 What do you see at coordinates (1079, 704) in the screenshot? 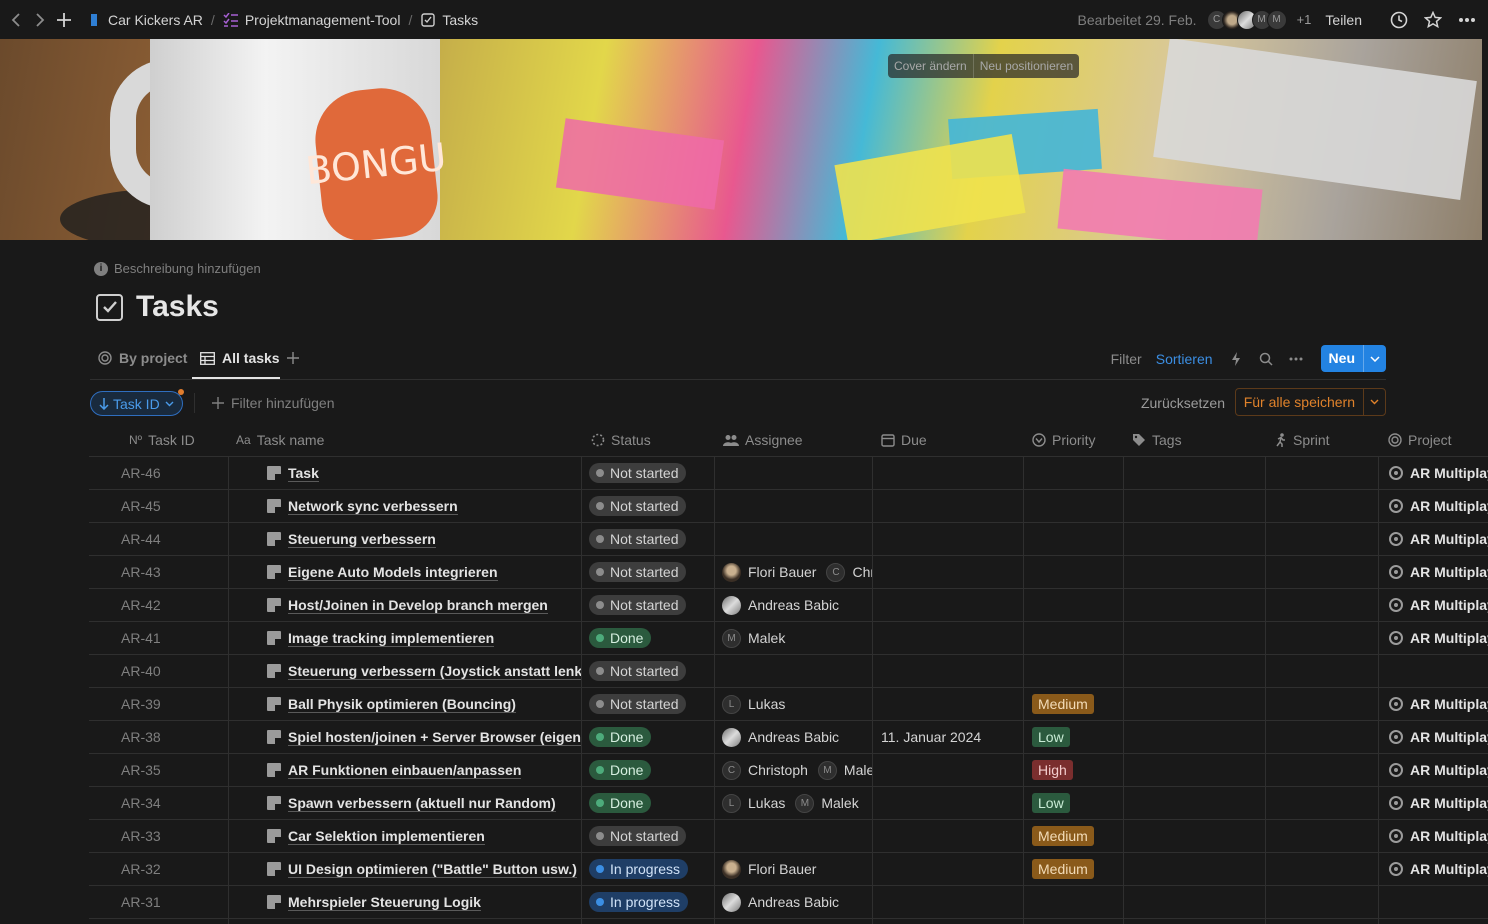
I see `priority-cell: Medium` at bounding box center [1079, 704].